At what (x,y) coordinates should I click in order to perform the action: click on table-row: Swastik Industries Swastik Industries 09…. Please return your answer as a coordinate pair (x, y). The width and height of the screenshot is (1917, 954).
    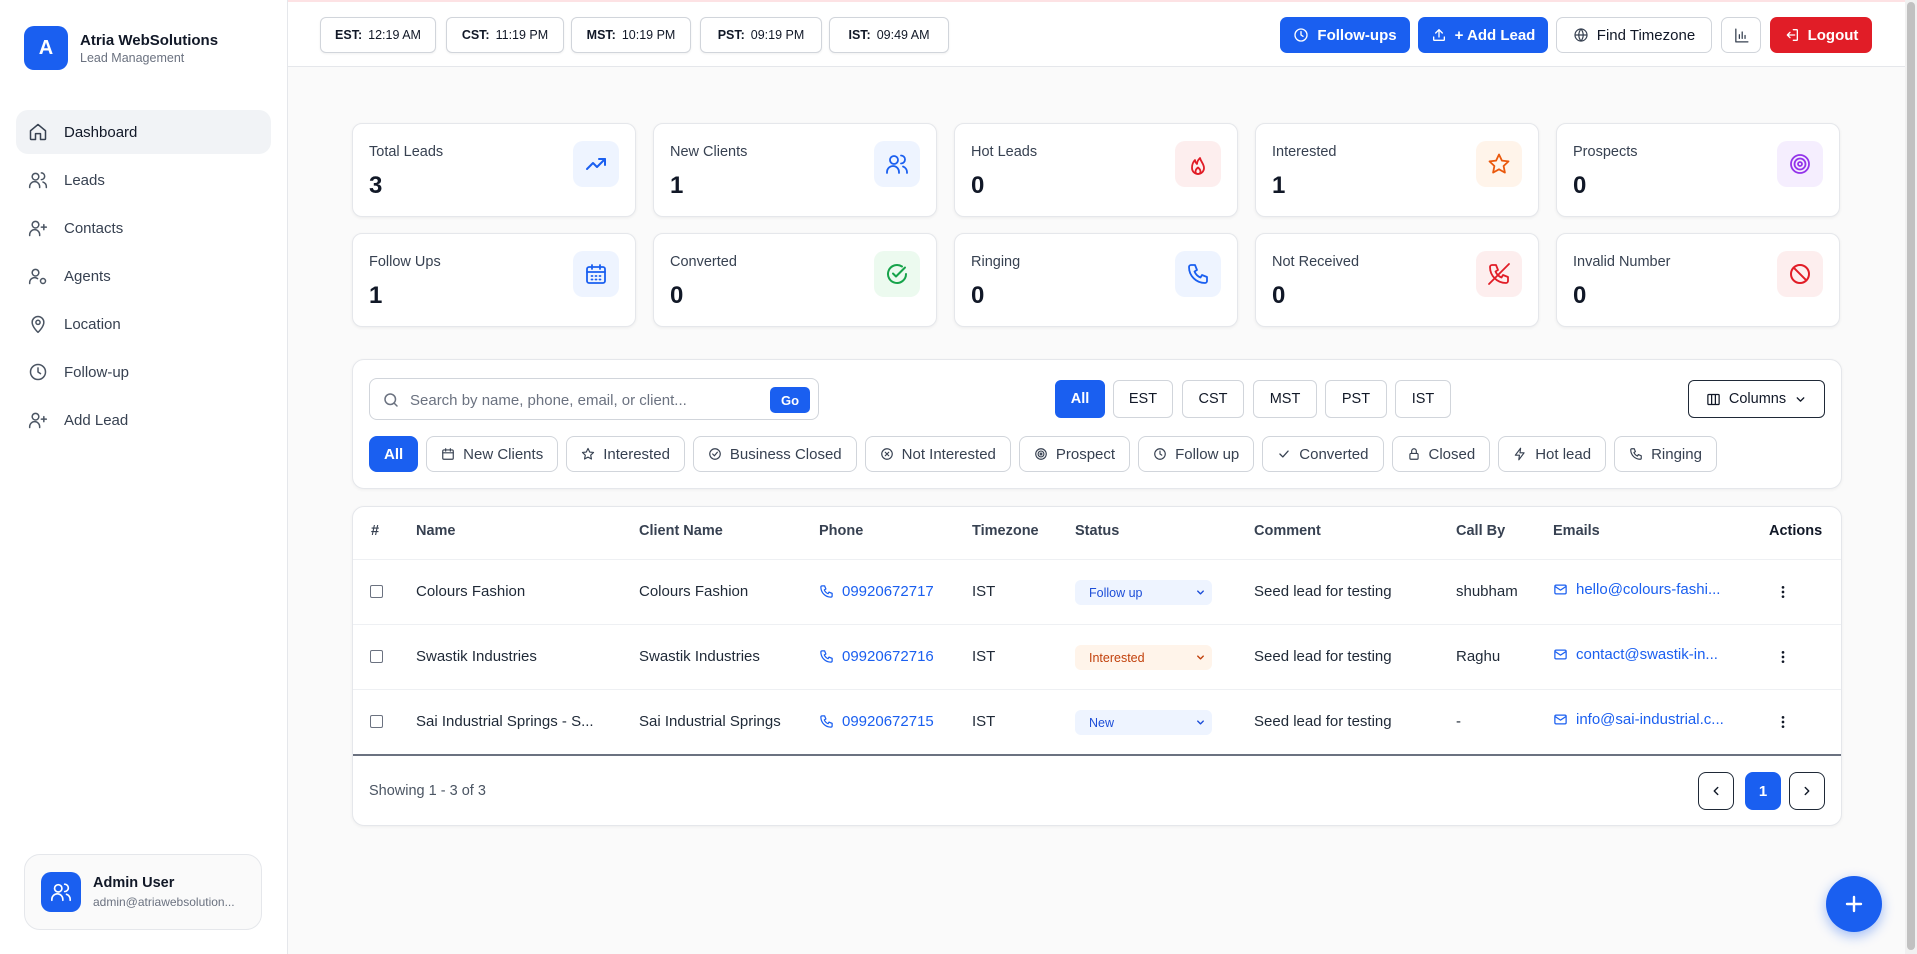
    Looking at the image, I should click on (1097, 656).